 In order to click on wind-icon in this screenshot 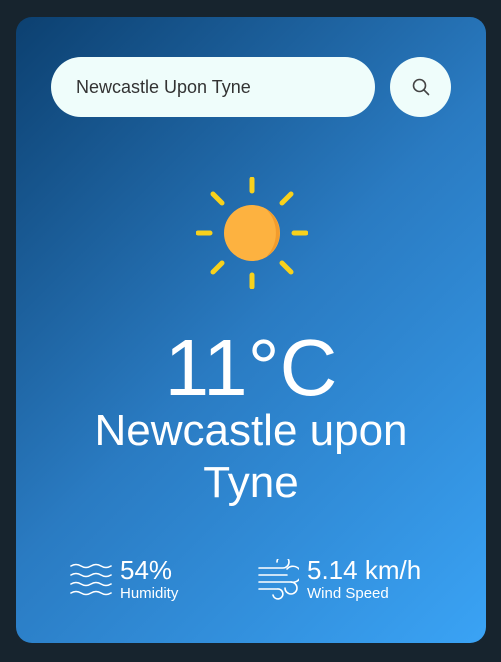, I will do `click(278, 579)`.